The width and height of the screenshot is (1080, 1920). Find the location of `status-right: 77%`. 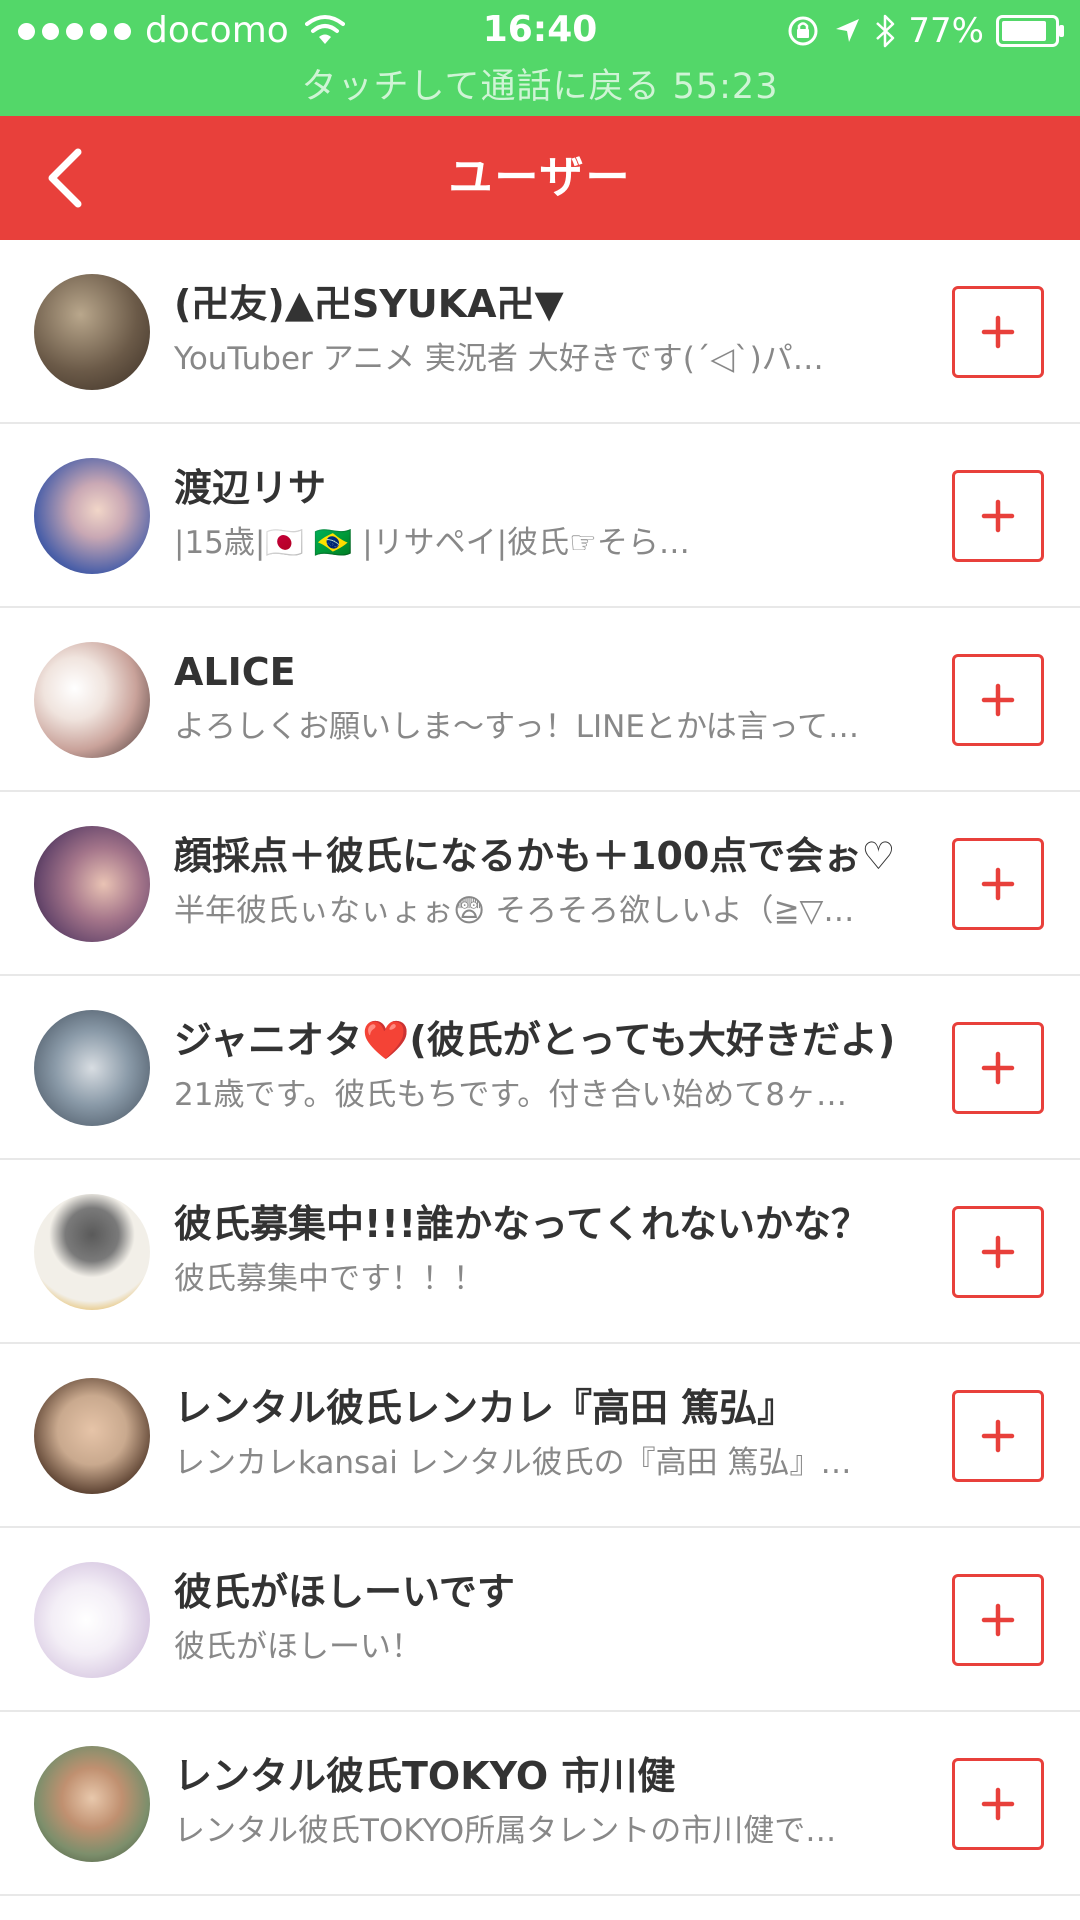

status-right: 77% is located at coordinates (926, 31).